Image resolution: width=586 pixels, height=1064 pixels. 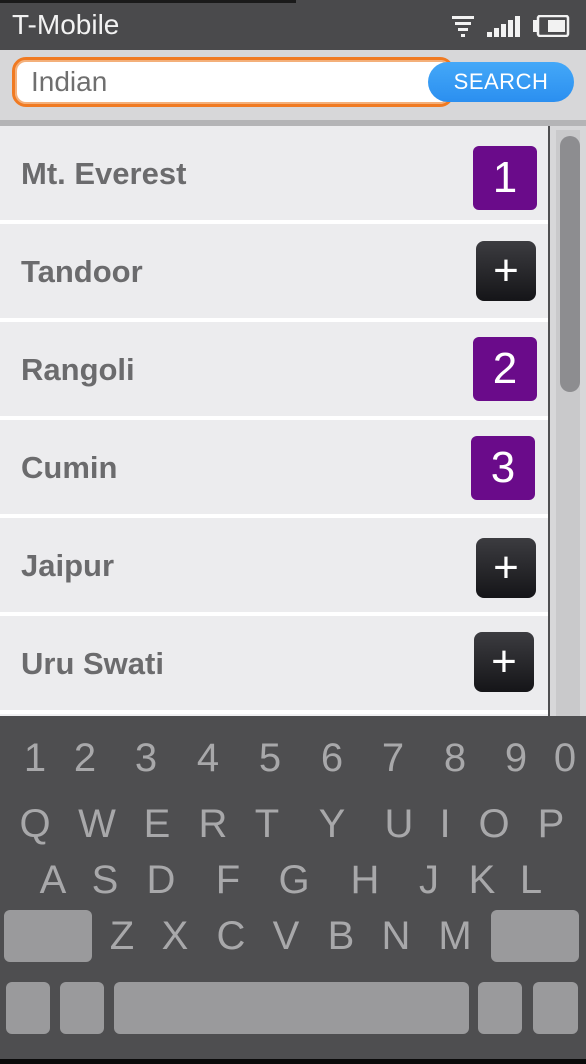 What do you see at coordinates (500, 1008) in the screenshot?
I see `period-key` at bounding box center [500, 1008].